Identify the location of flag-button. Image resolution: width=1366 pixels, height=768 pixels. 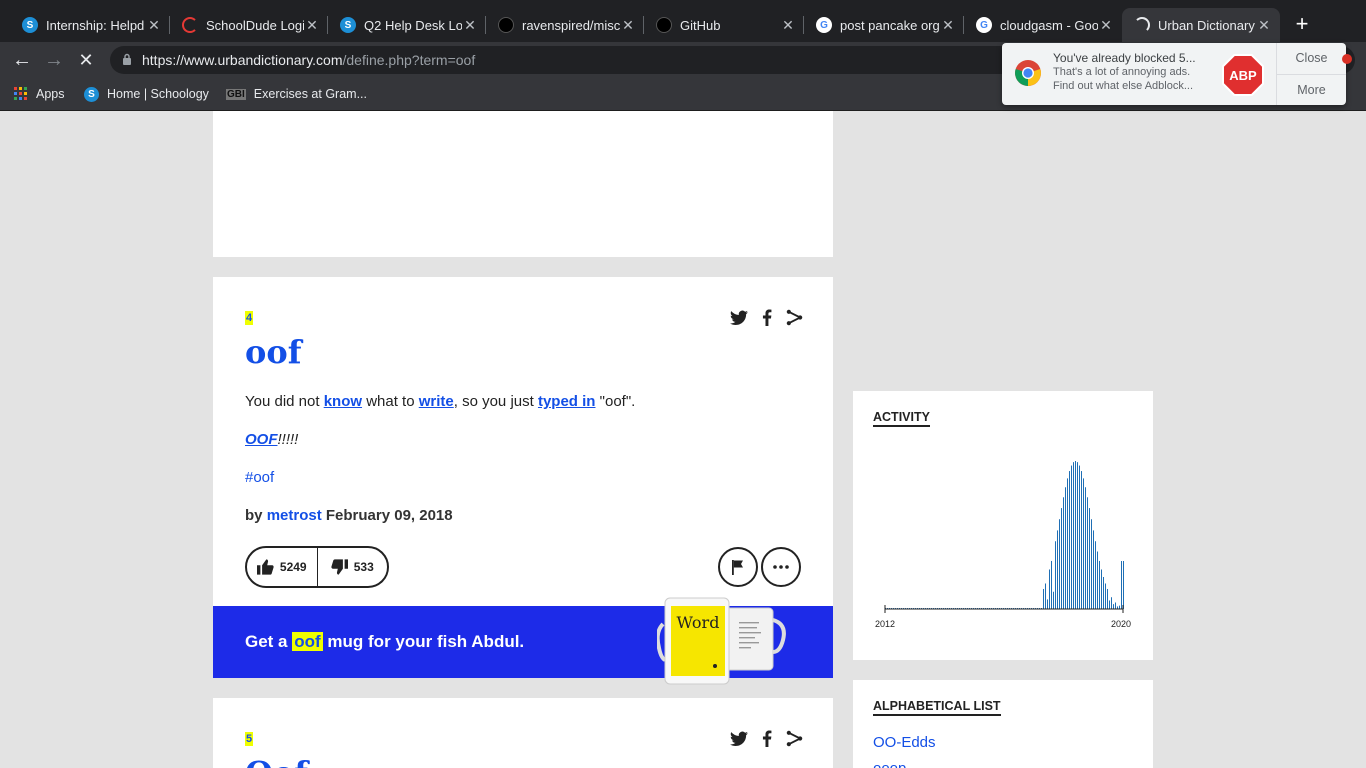
(738, 567).